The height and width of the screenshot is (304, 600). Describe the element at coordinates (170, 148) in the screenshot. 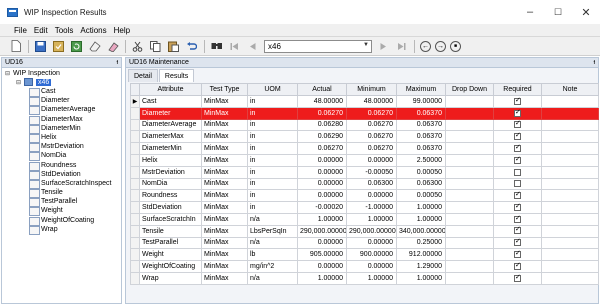

I see `cell-attribute: DiameterMin` at that location.